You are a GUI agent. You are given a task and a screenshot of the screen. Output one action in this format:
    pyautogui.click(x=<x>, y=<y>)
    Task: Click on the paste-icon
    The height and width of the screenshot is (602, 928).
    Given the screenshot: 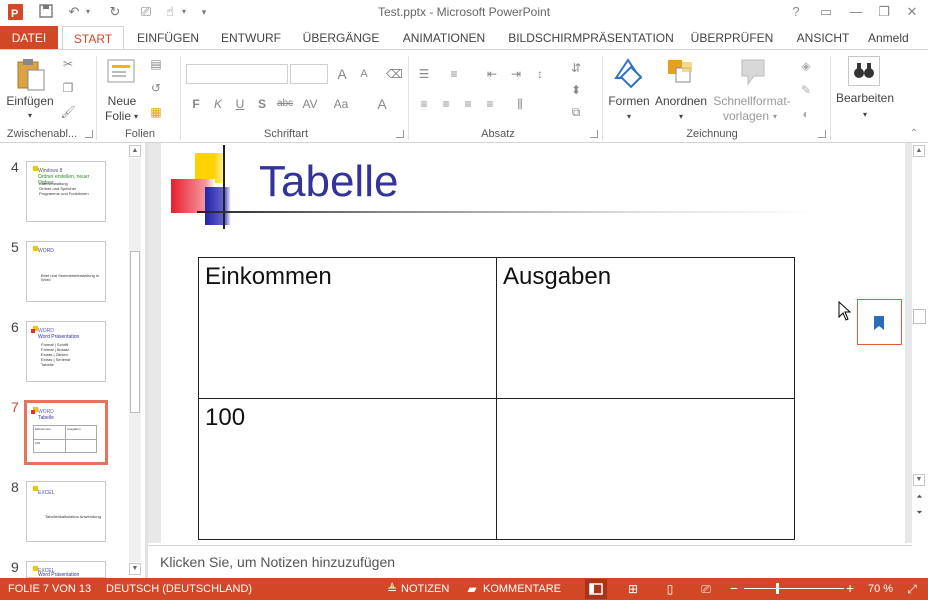 What is the action you would take?
    pyautogui.click(x=31, y=74)
    